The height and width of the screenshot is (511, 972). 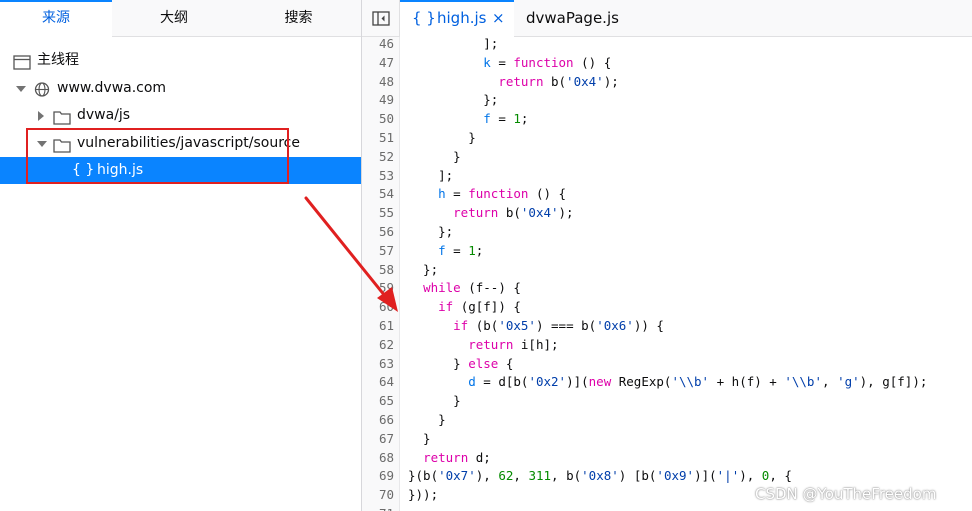 What do you see at coordinates (180, 88) in the screenshot?
I see `tree-item-domain: www.dvwa.com` at bounding box center [180, 88].